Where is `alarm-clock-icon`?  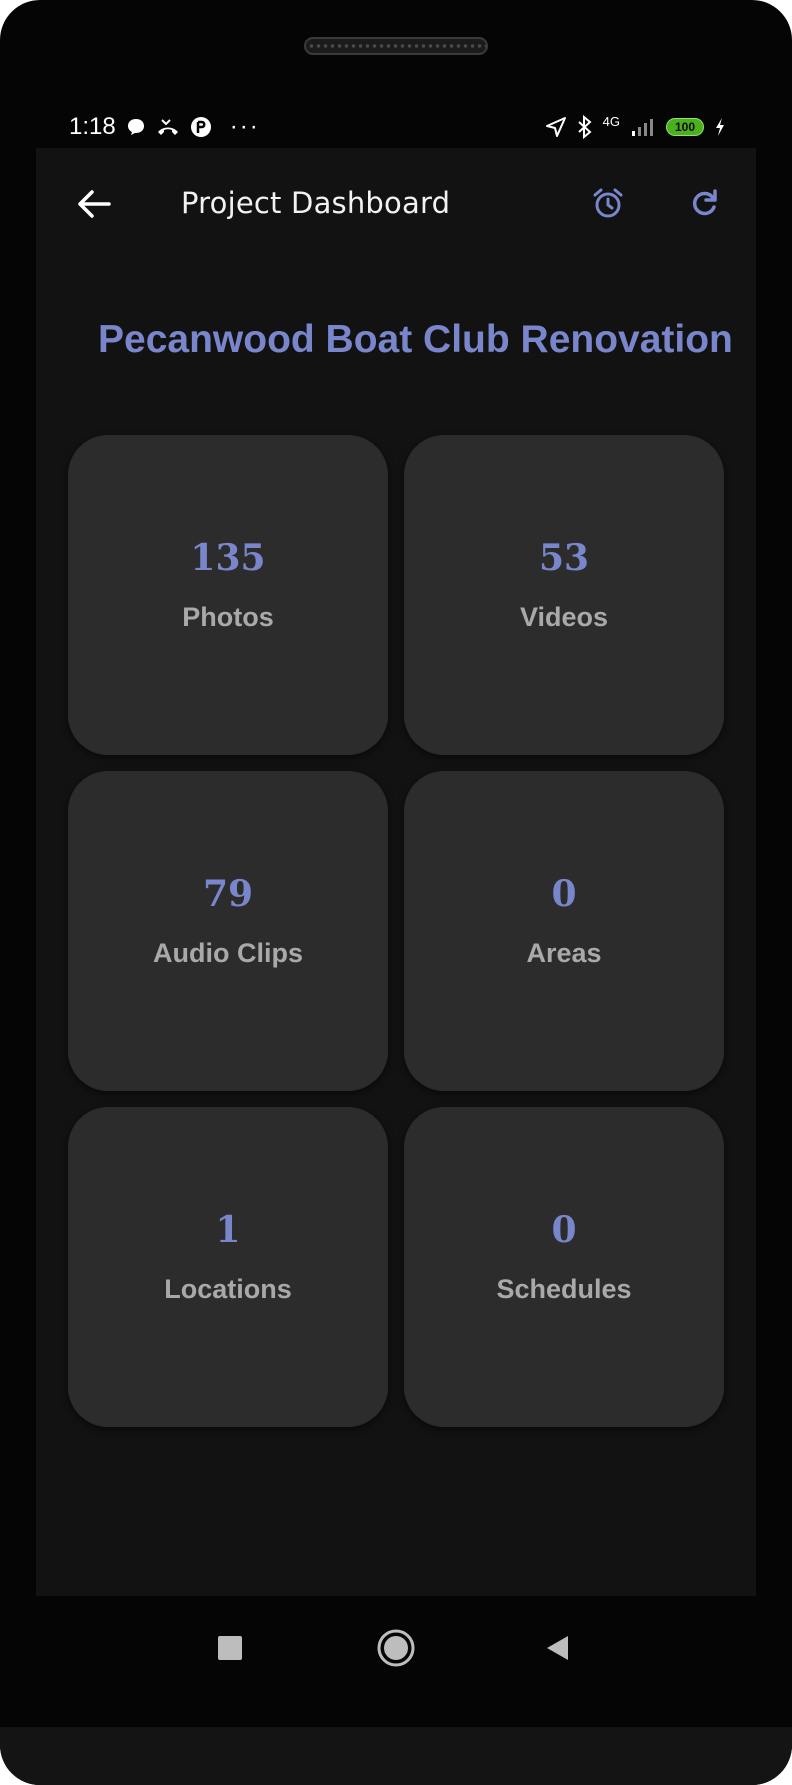 alarm-clock-icon is located at coordinates (608, 203).